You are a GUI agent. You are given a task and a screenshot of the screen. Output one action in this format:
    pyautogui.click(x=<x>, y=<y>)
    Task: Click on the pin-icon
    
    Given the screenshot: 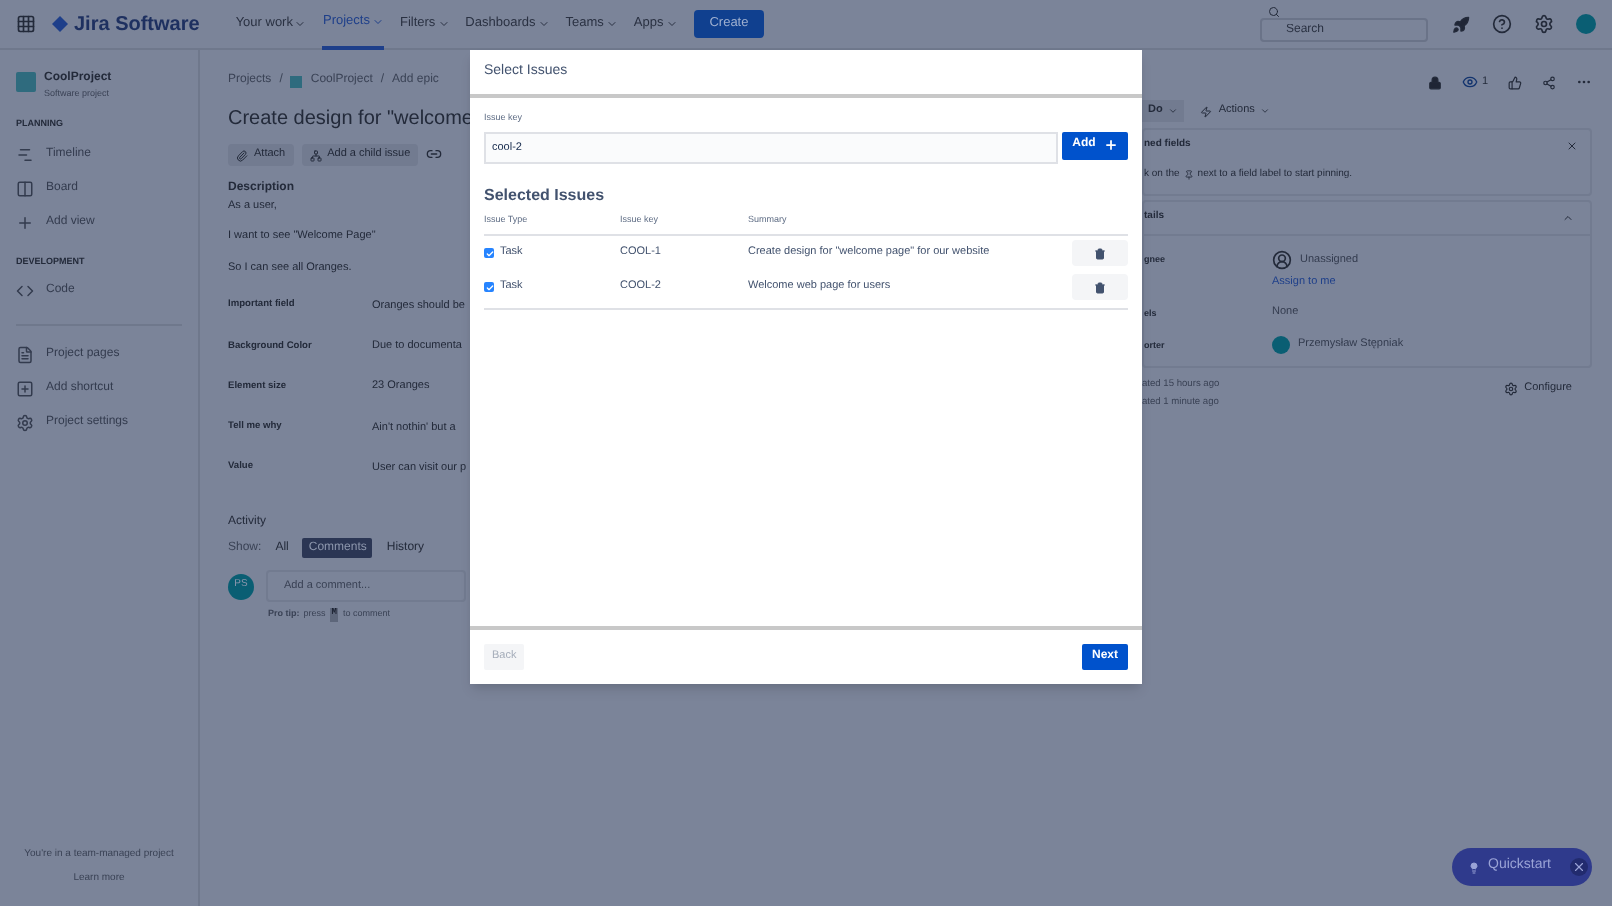 What is the action you would take?
    pyautogui.click(x=1188, y=174)
    